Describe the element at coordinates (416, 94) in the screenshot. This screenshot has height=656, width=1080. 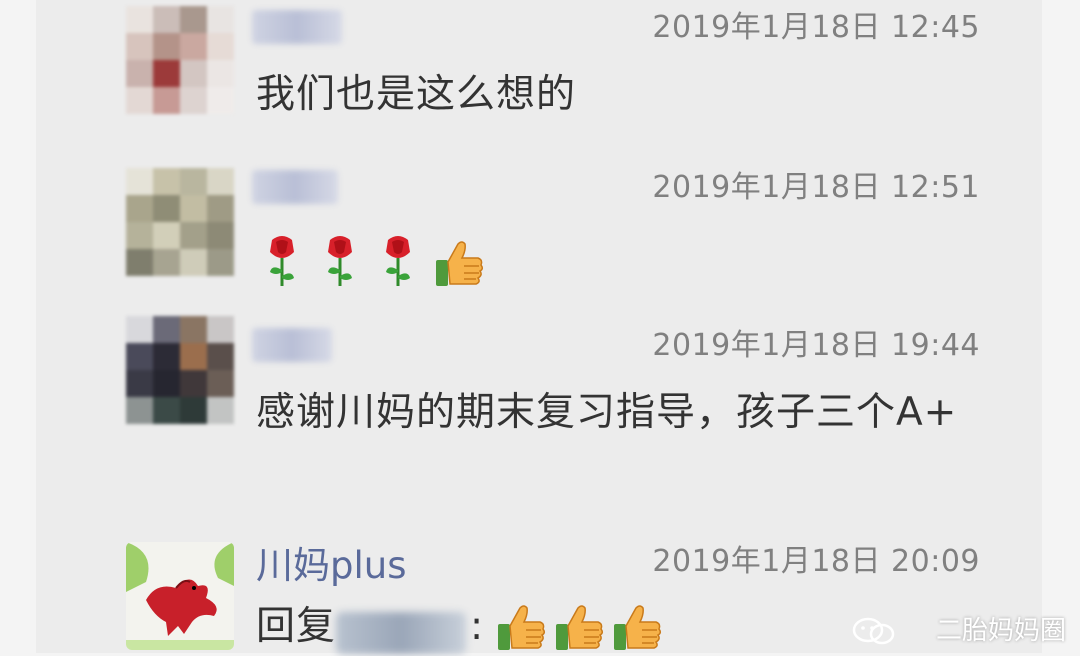
I see `message-text: 我们也是这么想的` at that location.